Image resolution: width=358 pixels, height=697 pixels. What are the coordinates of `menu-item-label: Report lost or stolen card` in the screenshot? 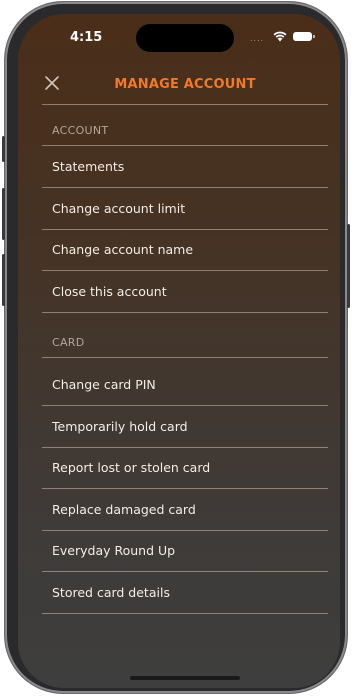 It's located at (131, 467).